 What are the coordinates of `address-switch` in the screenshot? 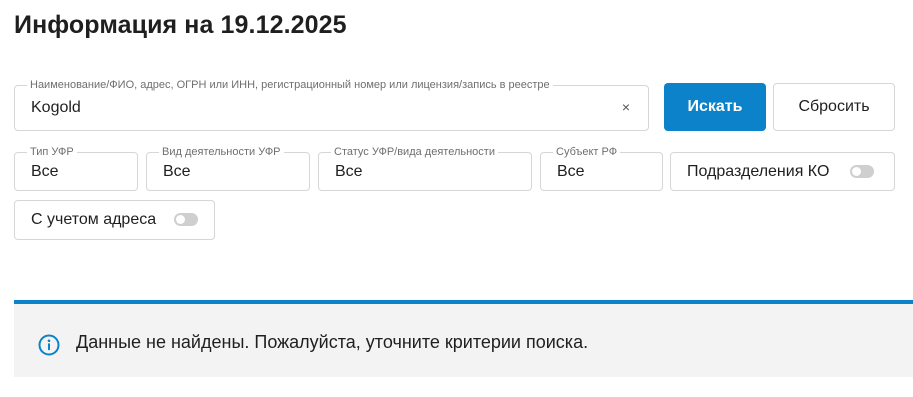 It's located at (186, 219).